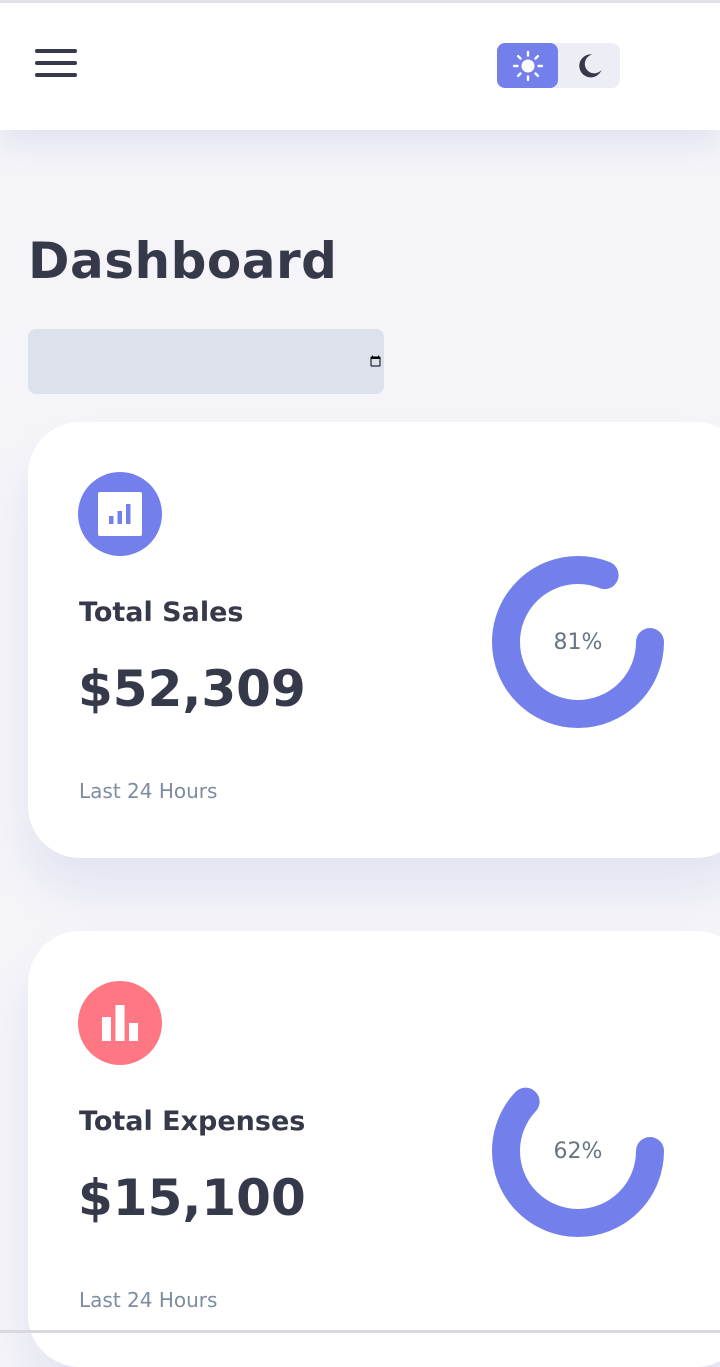 The width and height of the screenshot is (720, 1367). I want to click on progress-ring: 62%, so click(578, 1151).